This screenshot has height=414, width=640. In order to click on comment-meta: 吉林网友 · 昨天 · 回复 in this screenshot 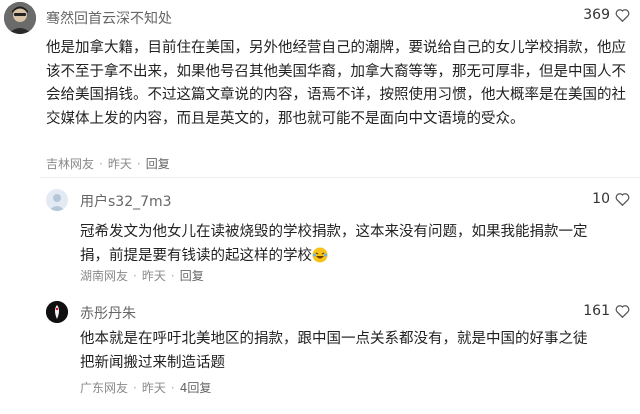, I will do `click(108, 163)`.